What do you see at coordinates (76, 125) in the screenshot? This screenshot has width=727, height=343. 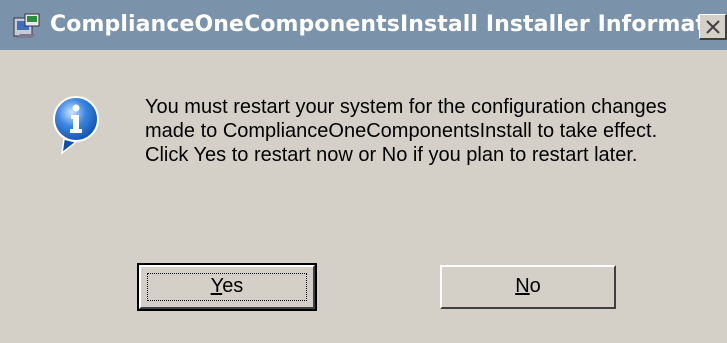 I see `information-icon` at bounding box center [76, 125].